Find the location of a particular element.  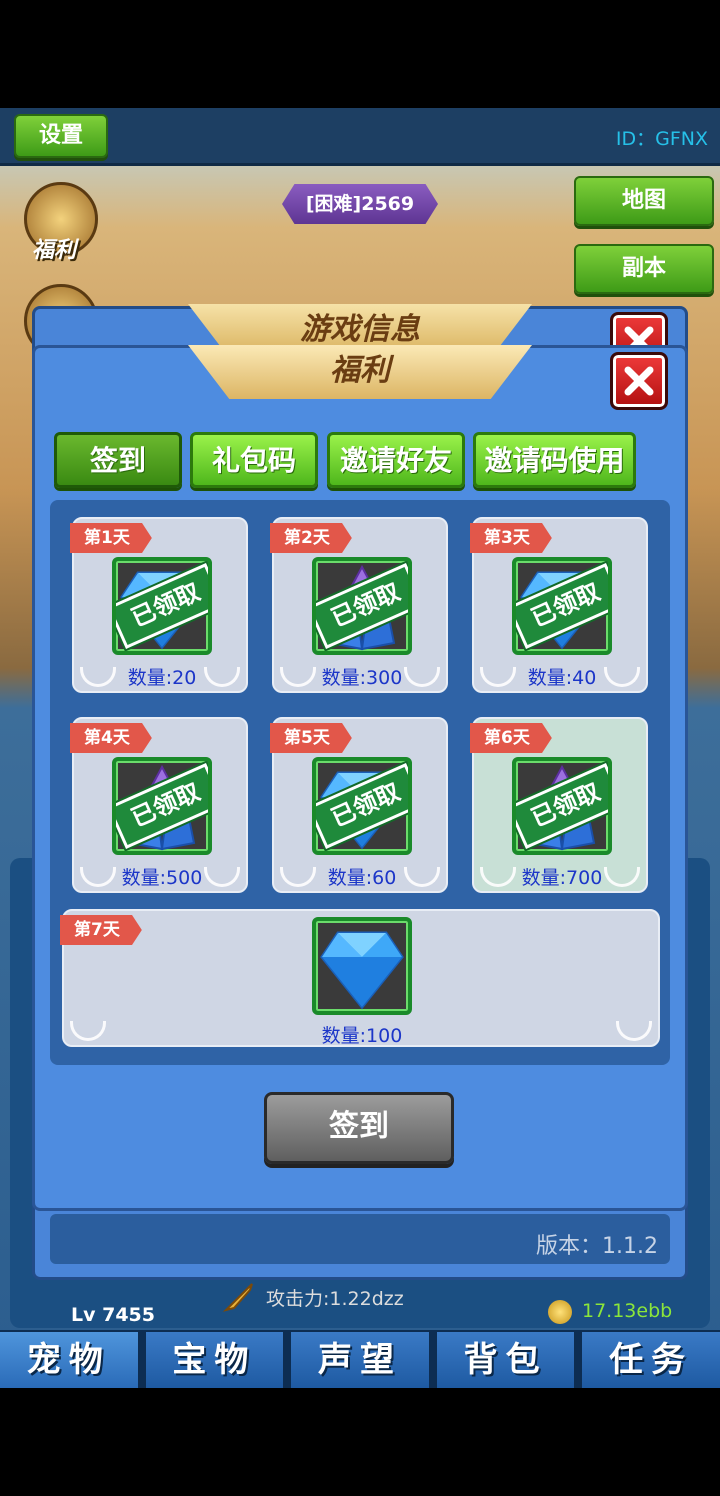

gold-amount: 17.13ebb is located at coordinates (627, 1311).